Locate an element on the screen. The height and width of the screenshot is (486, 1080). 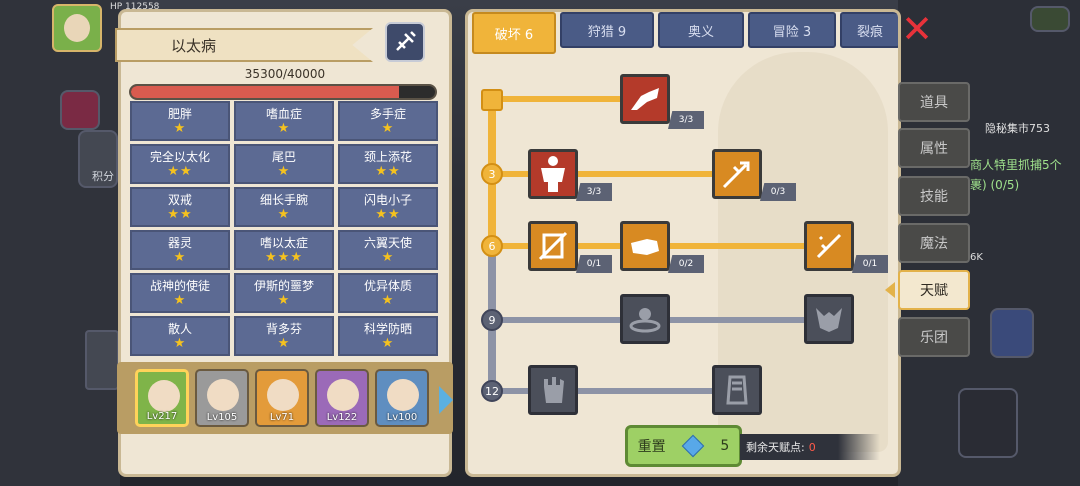
left-nav-arrow-icon is located at coordinates (102, 360).